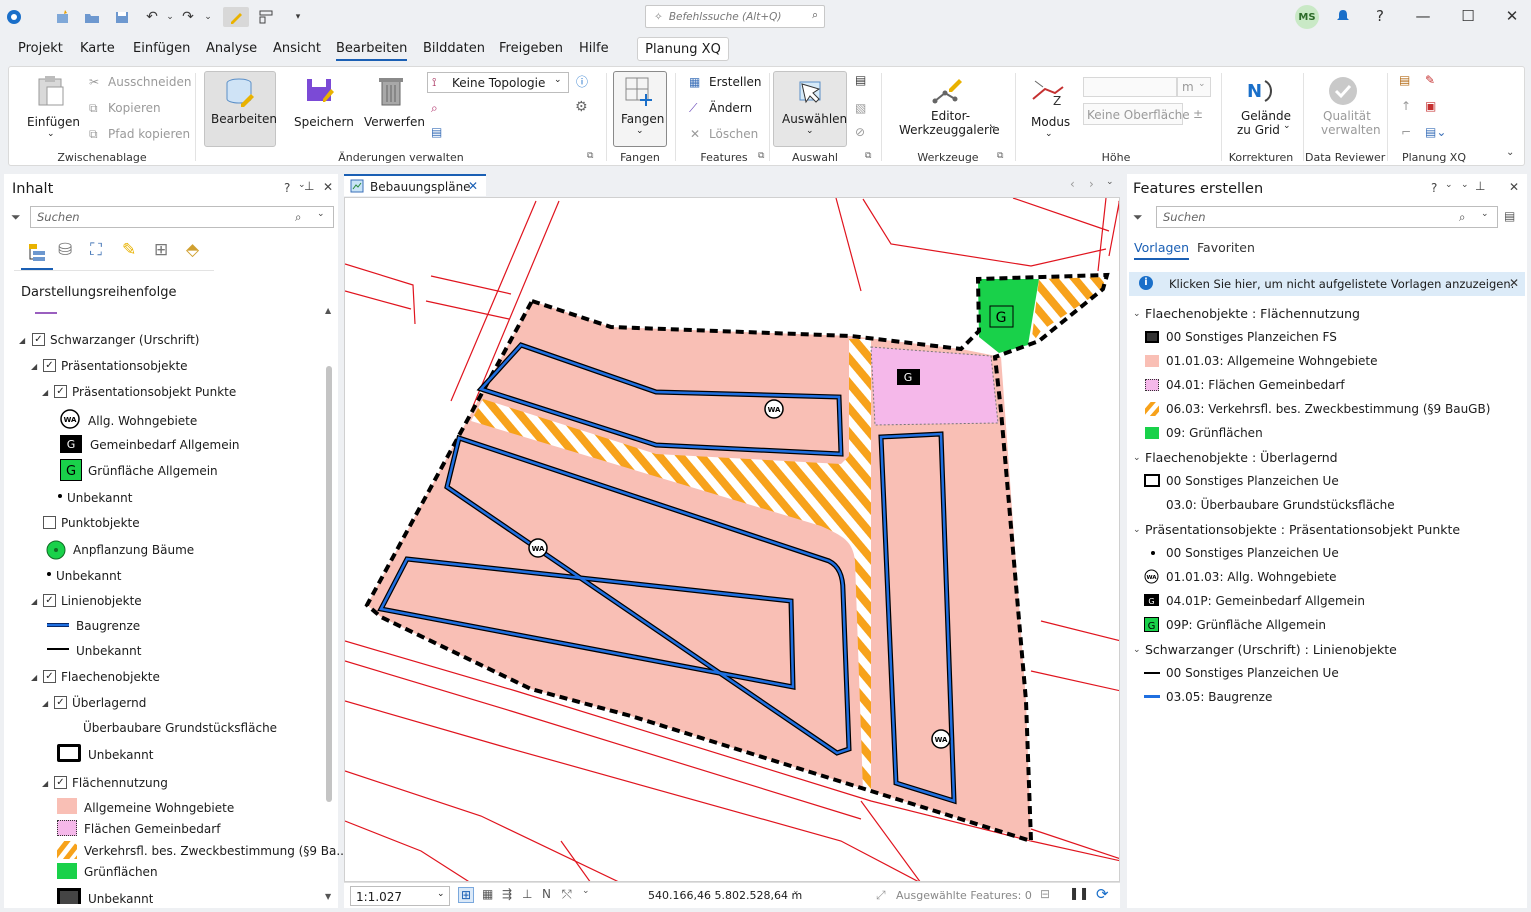  What do you see at coordinates (1406, 106) in the screenshot?
I see `planung-up-icon: ↑` at bounding box center [1406, 106].